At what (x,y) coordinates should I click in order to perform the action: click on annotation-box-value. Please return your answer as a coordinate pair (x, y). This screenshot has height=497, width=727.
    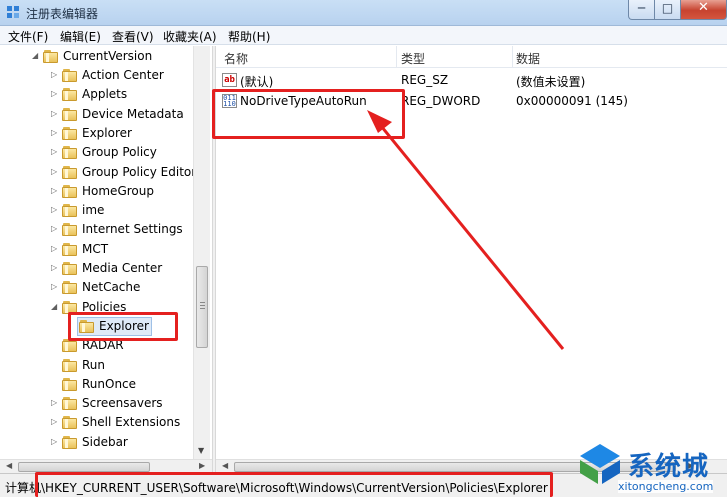
    Looking at the image, I should click on (308, 114).